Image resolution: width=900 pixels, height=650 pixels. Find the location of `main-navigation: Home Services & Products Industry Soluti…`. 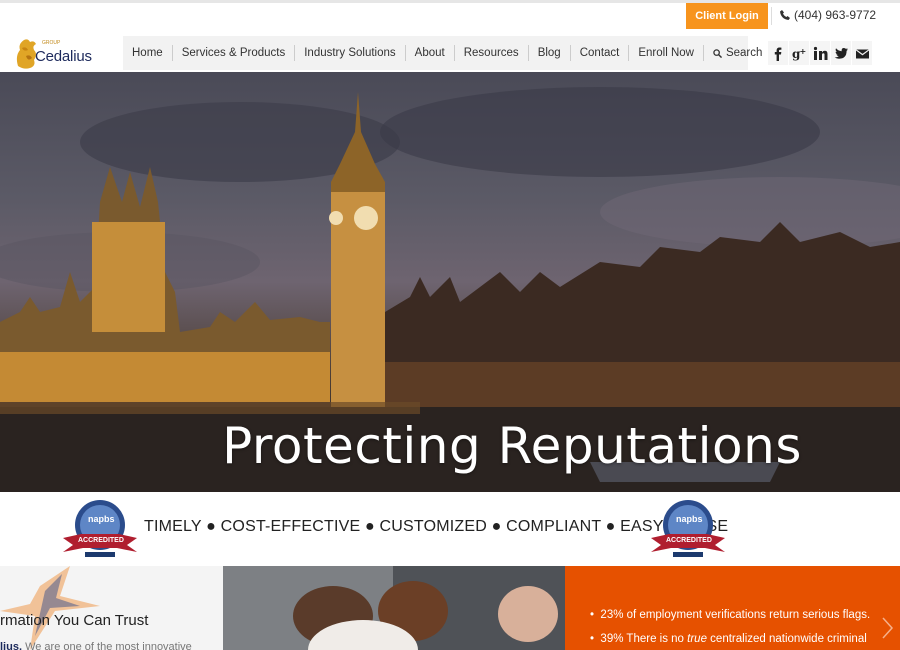

main-navigation: Home Services & Products Industry Soluti… is located at coordinates (442, 53).